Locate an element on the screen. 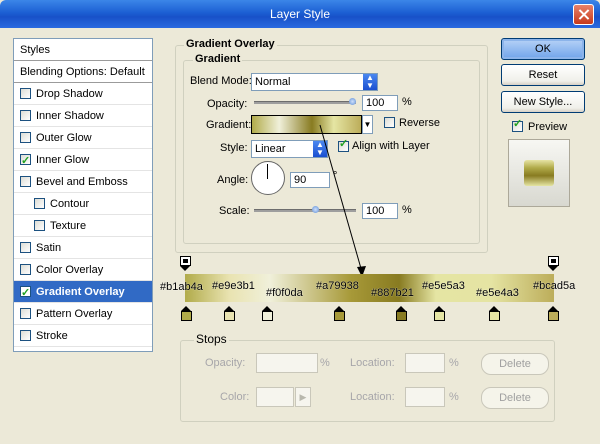  opacity-stop-left is located at coordinates (185, 263).